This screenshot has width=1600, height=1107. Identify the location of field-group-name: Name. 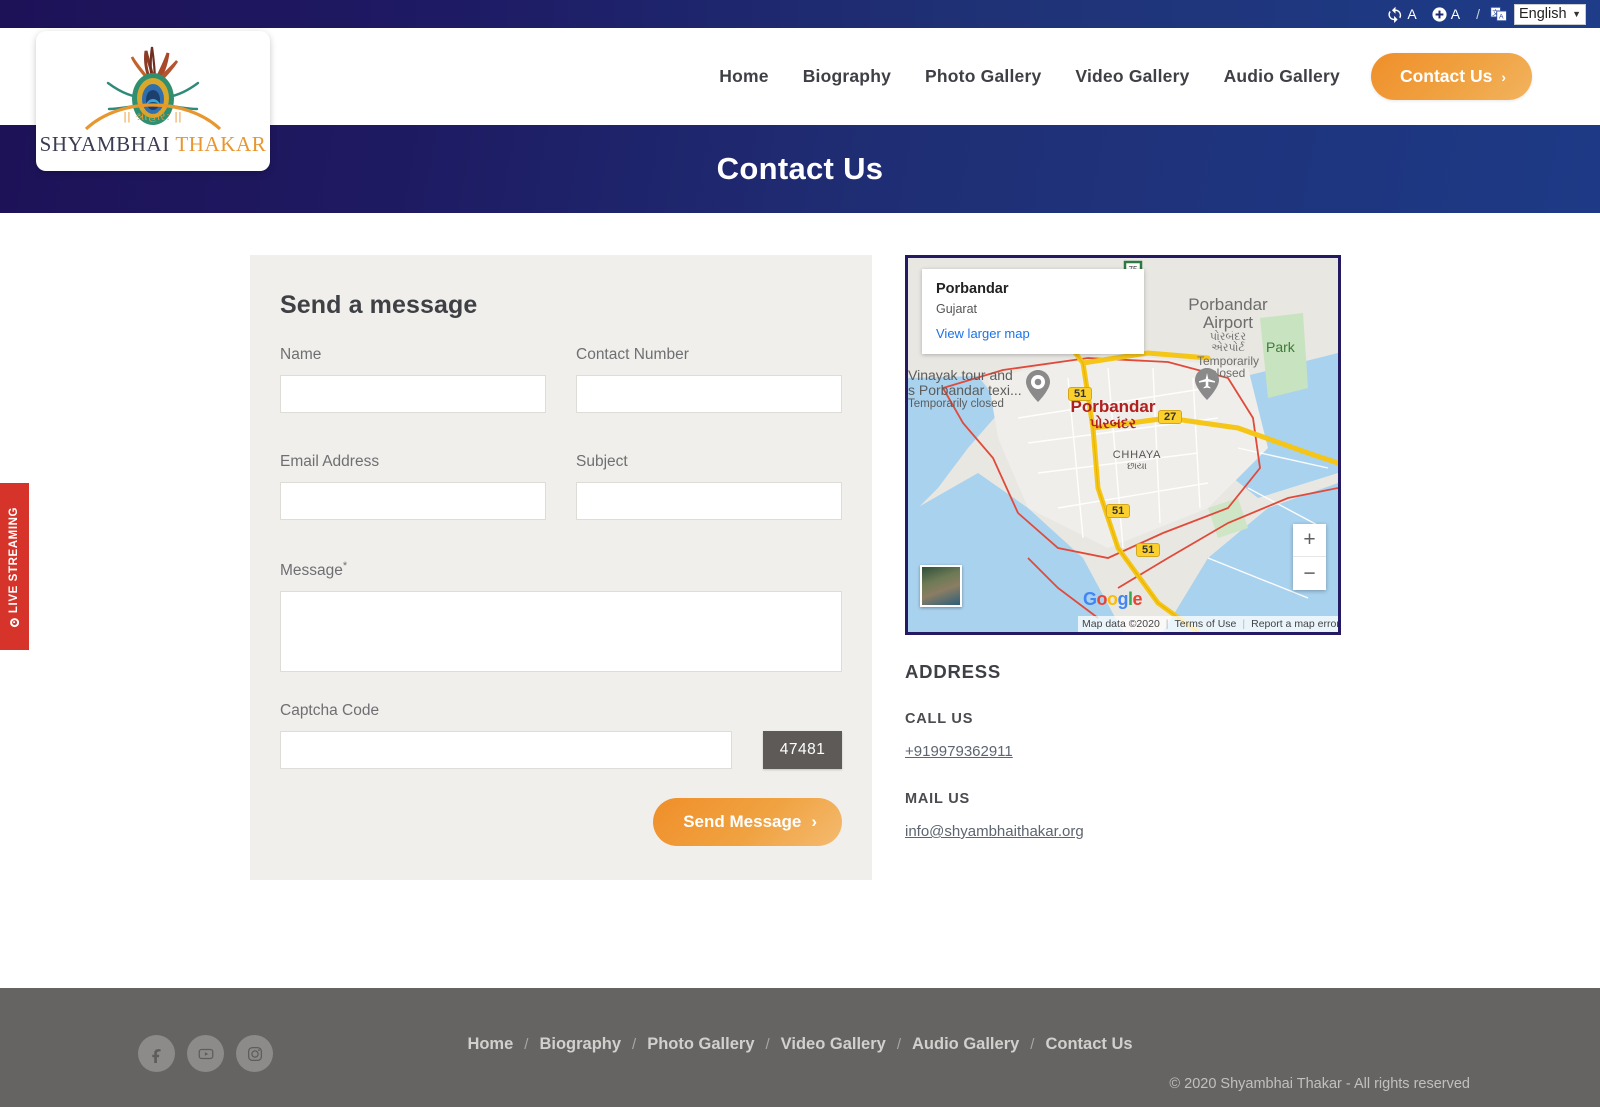
(413, 379).